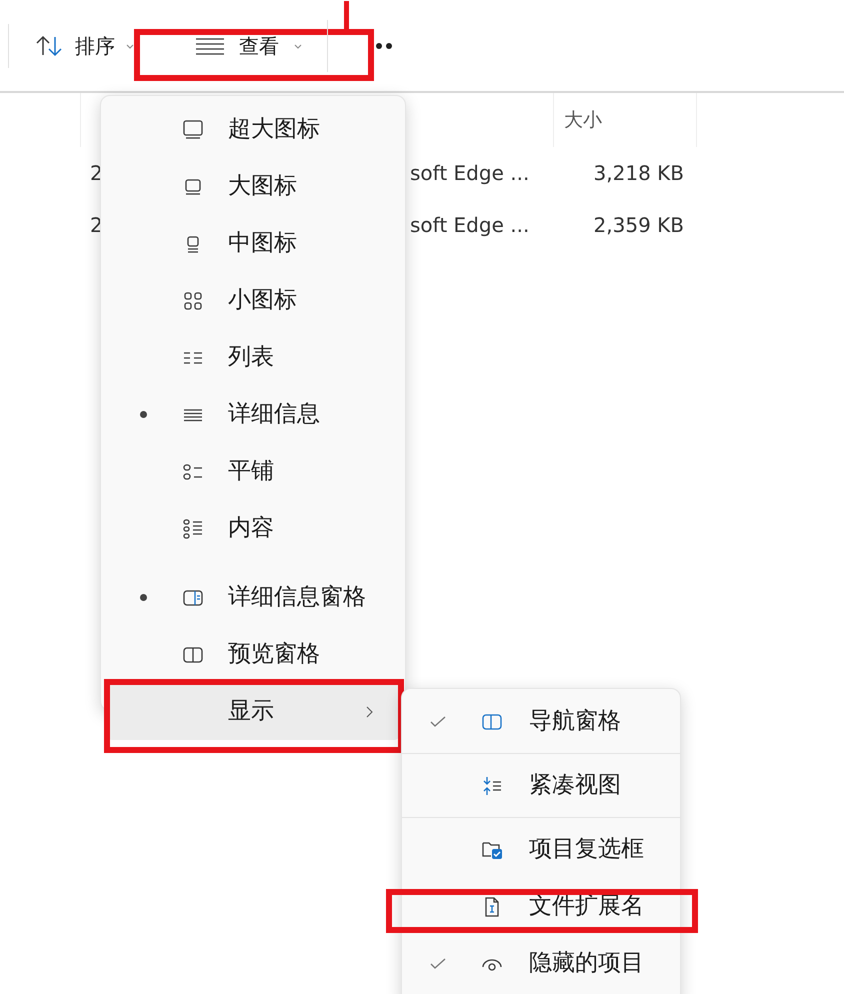  I want to click on table-cell-text: 2,359 KB, so click(638, 225).